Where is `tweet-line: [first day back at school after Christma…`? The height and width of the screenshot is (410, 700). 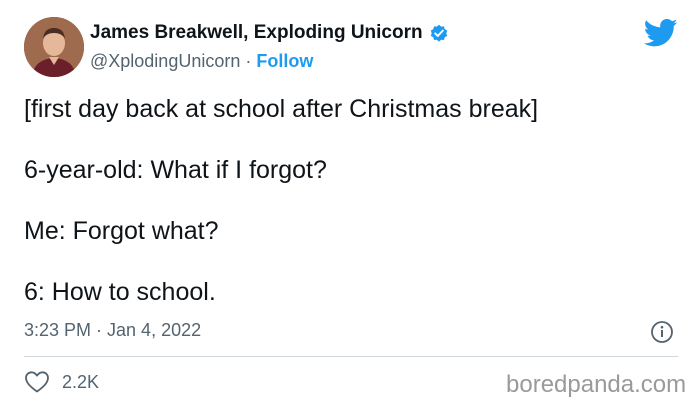
tweet-line: [first day back at school after Christma… is located at coordinates (281, 109).